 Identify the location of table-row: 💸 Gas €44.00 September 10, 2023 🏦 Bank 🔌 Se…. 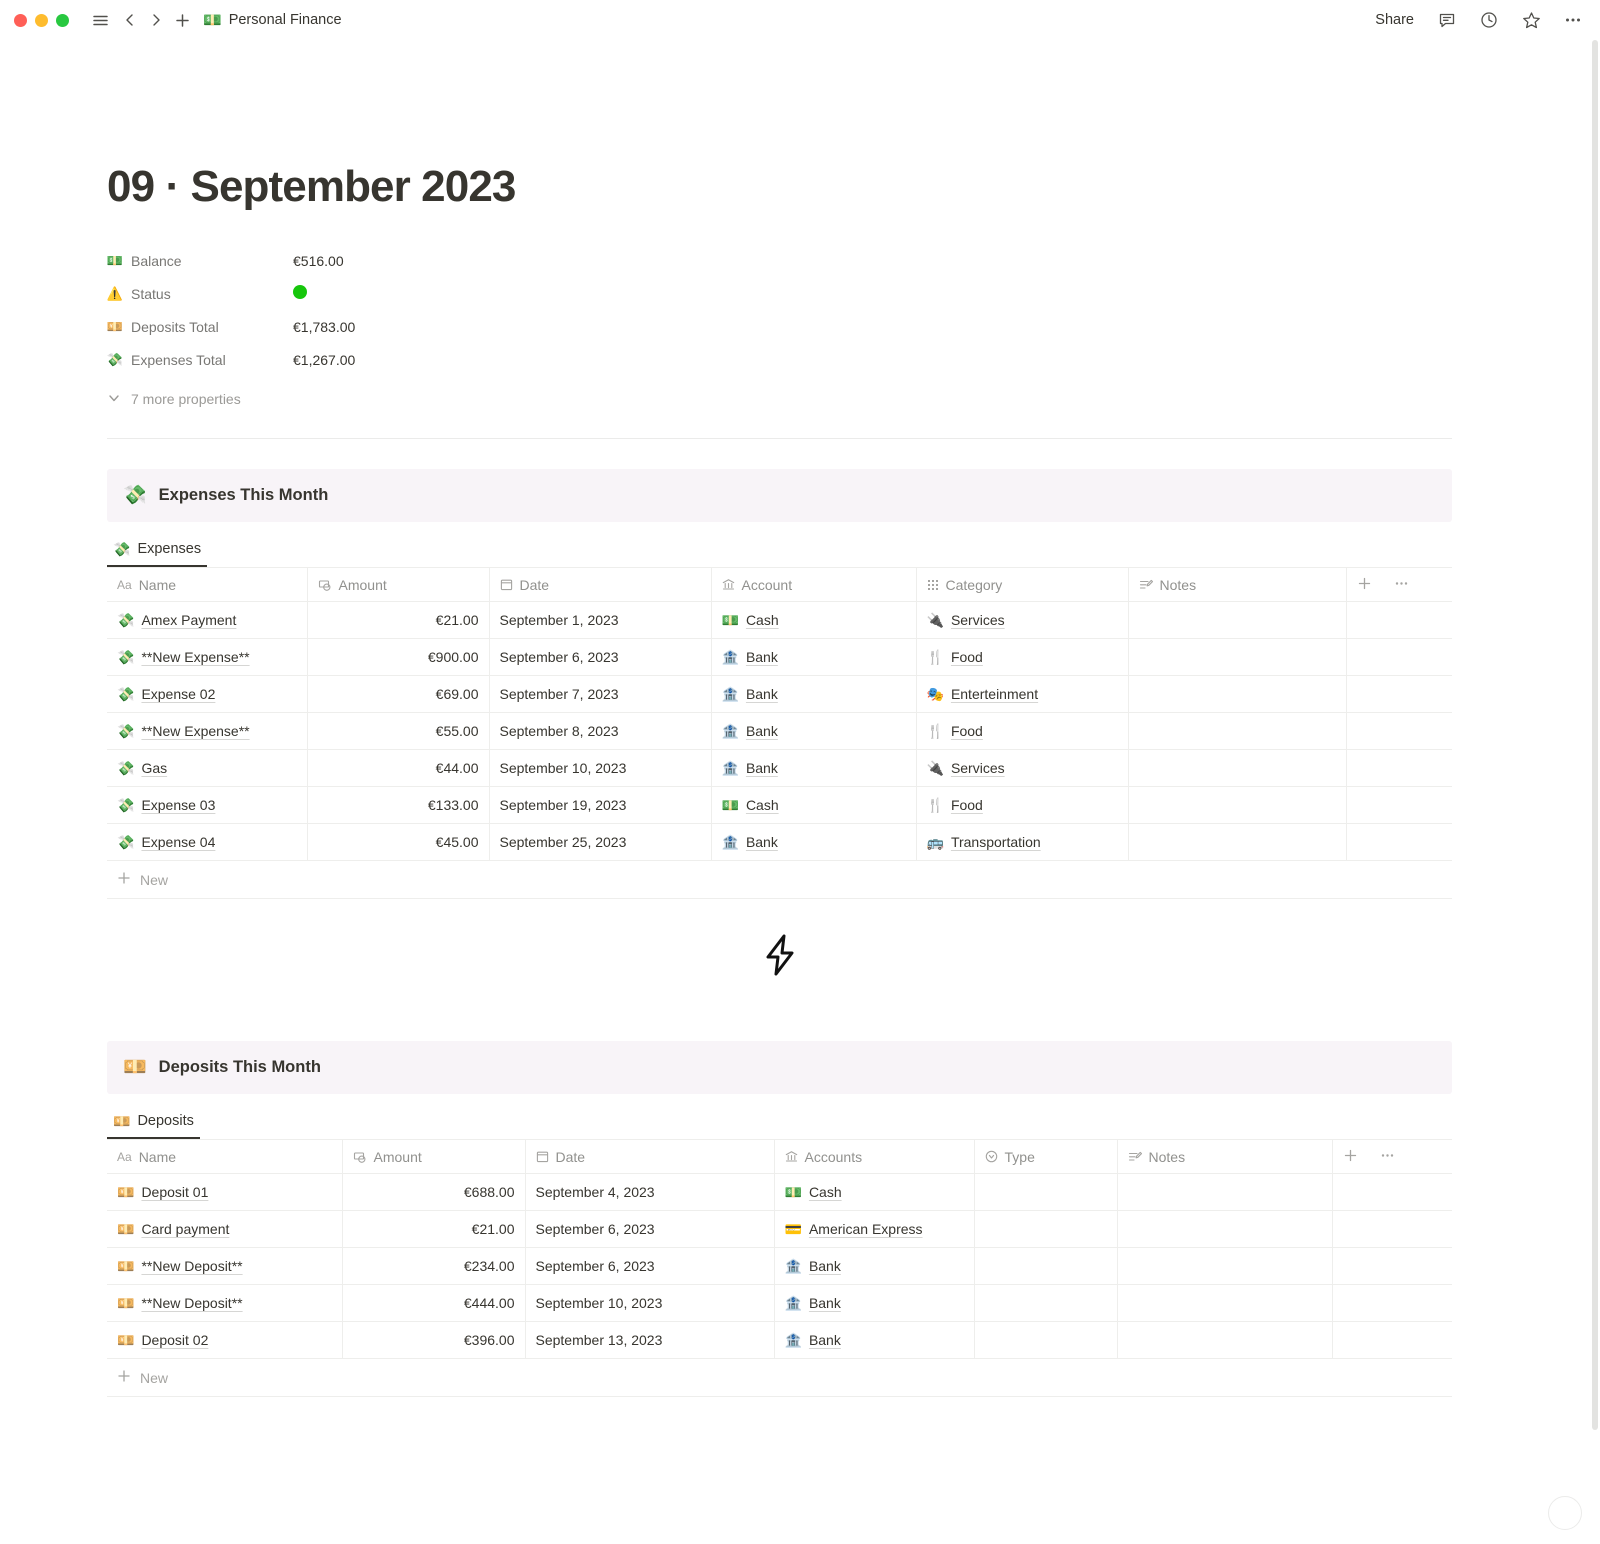
(779, 768).